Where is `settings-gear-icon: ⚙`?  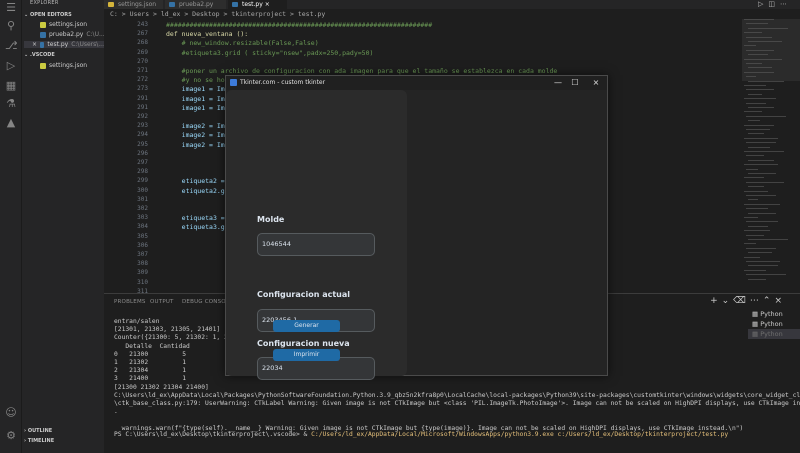
settings-gear-icon: ⚙ is located at coordinates (11, 436).